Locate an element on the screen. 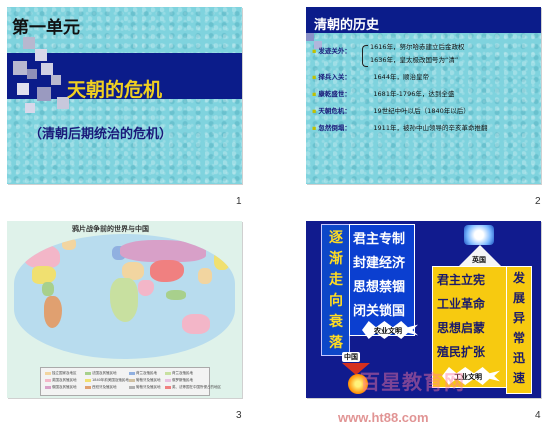 This screenshot has width=550, height=430. legend-label: 西班牙及殖民地 is located at coordinates (104, 387).